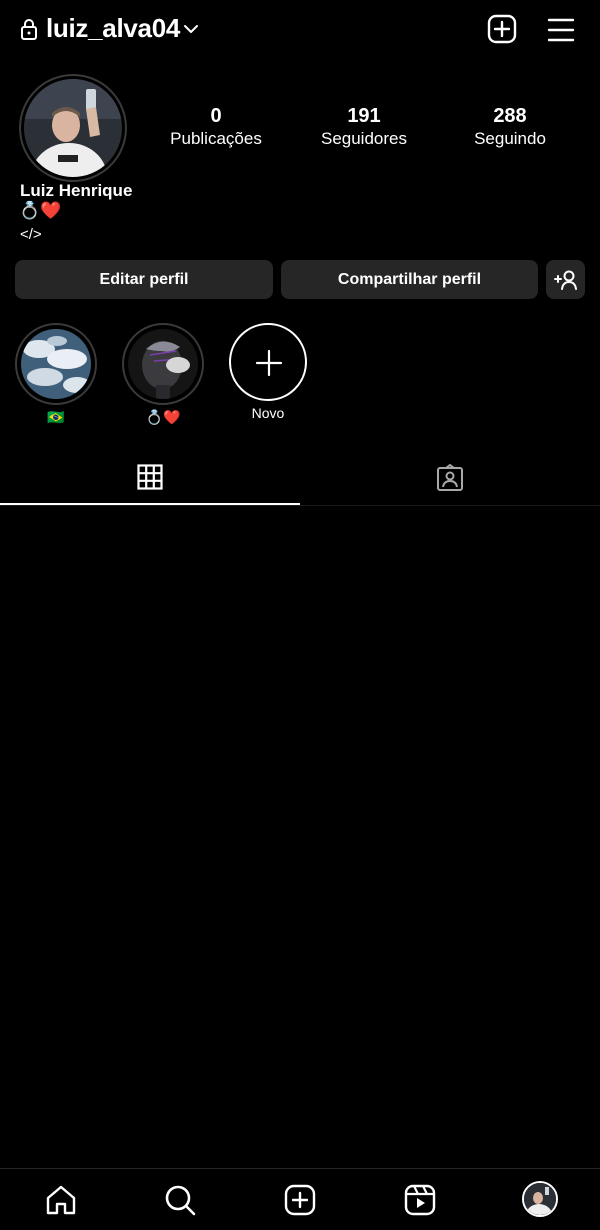 Image resolution: width=600 pixels, height=1230 pixels. What do you see at coordinates (76, 190) in the screenshot?
I see `profile-full-name: Luiz Henrique` at bounding box center [76, 190].